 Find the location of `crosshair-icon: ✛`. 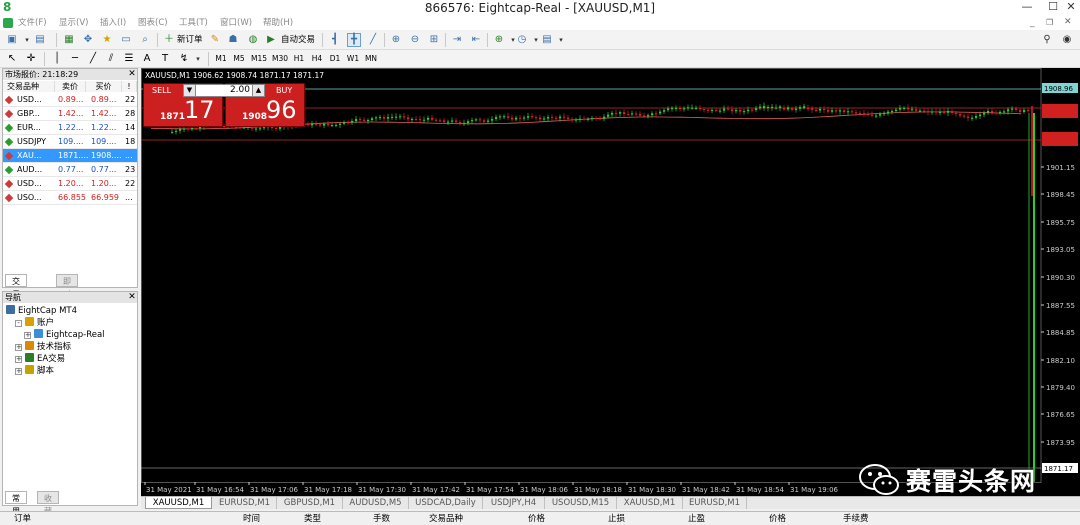

crosshair-icon: ✛ is located at coordinates (31, 59).